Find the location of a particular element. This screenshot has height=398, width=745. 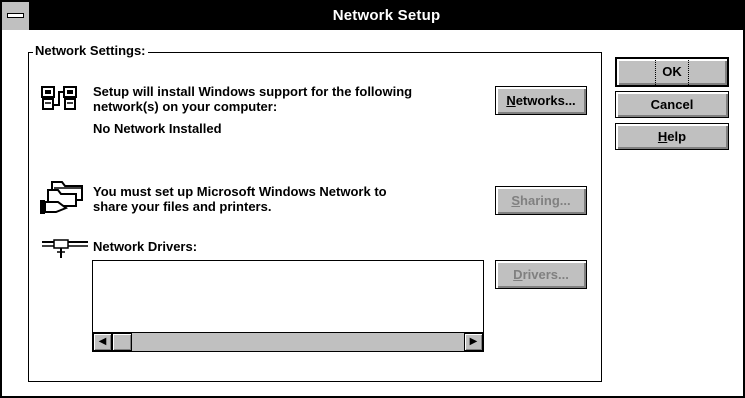

networks-description-line2: network(s) on your computer: is located at coordinates (185, 106).